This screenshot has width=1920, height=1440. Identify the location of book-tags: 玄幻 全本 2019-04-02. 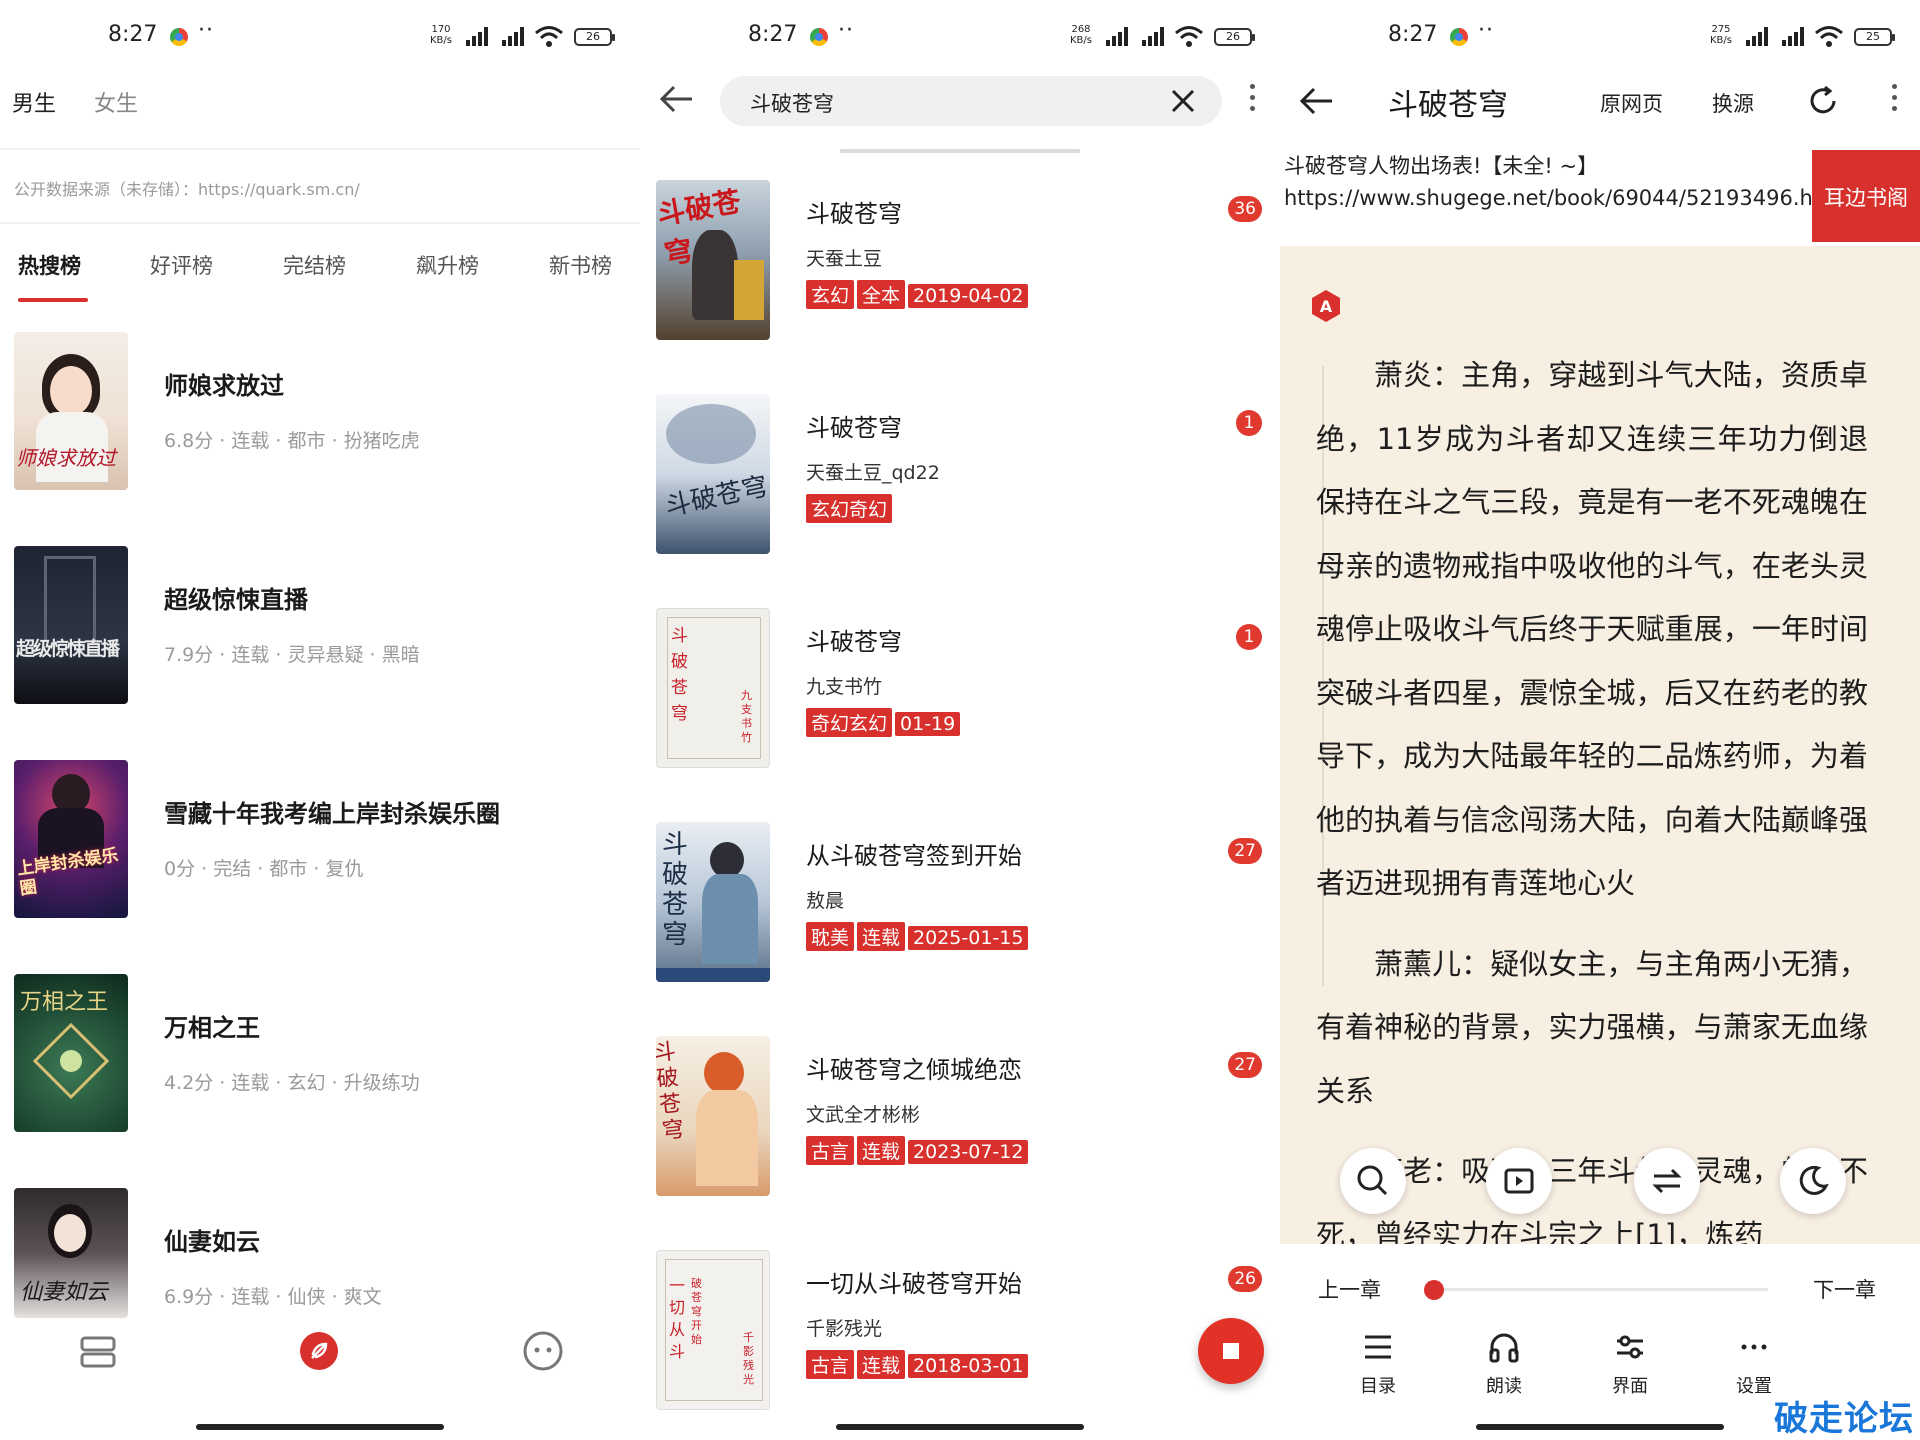
(918, 294).